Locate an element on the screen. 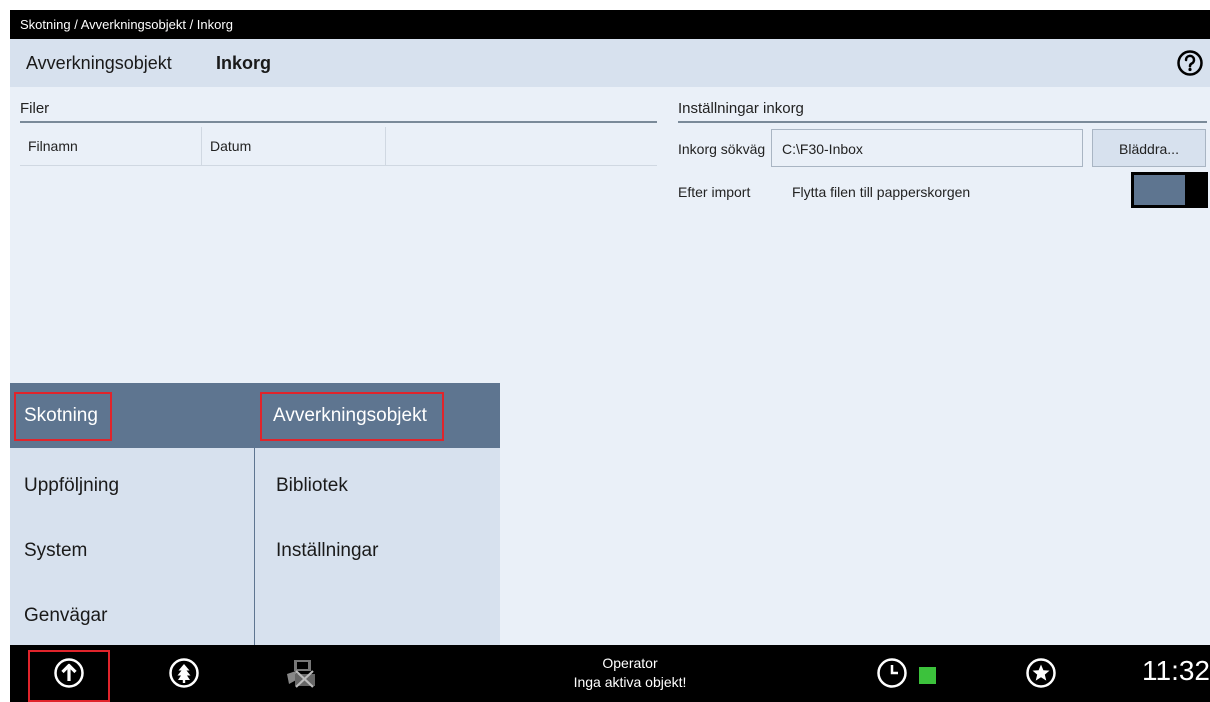 This screenshot has width=1210, height=702. toggle-track is located at coordinates (1159, 190).